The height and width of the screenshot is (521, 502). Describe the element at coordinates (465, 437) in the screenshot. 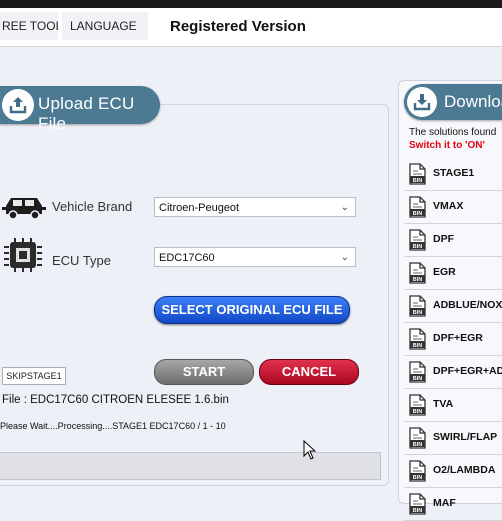

I see `solution-name: SWIRL/FLAP` at that location.